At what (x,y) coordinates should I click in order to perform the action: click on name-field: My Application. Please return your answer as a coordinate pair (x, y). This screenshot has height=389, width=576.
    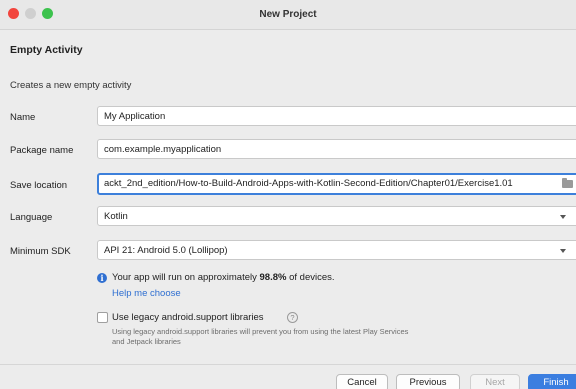
    Looking at the image, I should click on (336, 116).